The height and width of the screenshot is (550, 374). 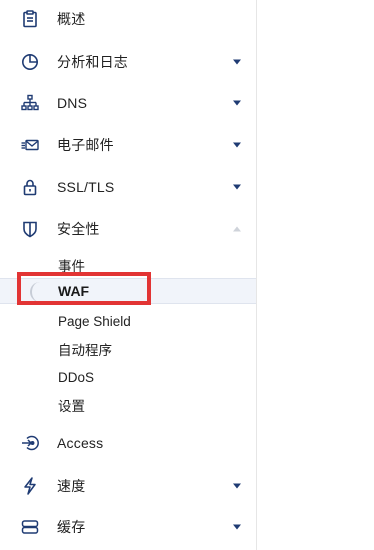 What do you see at coordinates (128, 486) in the screenshot?
I see `sidebar-item-speed: 速度` at bounding box center [128, 486].